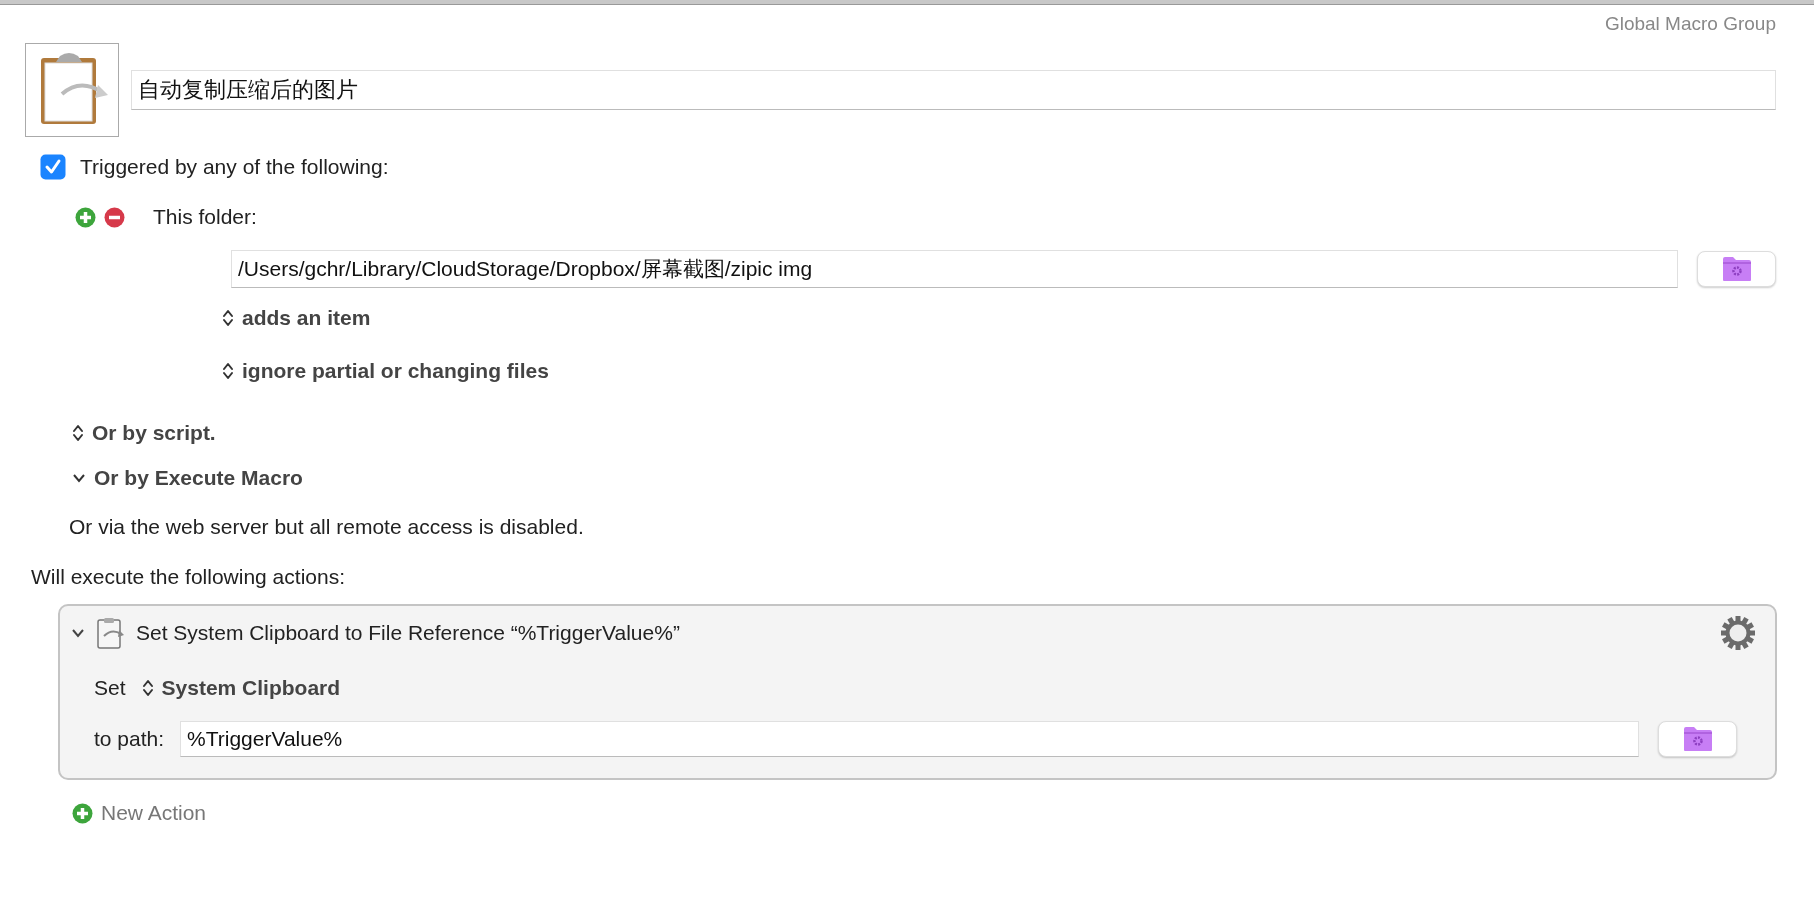  What do you see at coordinates (188, 577) in the screenshot?
I see `actions-heading: Will execute the following actions:` at bounding box center [188, 577].